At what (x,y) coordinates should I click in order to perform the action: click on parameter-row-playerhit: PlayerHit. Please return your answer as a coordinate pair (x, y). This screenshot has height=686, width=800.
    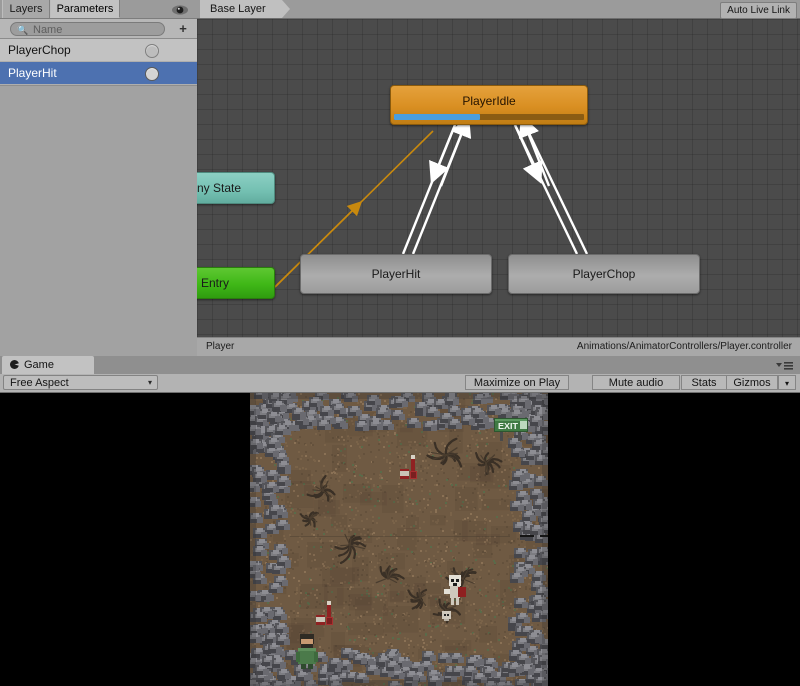
    Looking at the image, I should click on (98, 73).